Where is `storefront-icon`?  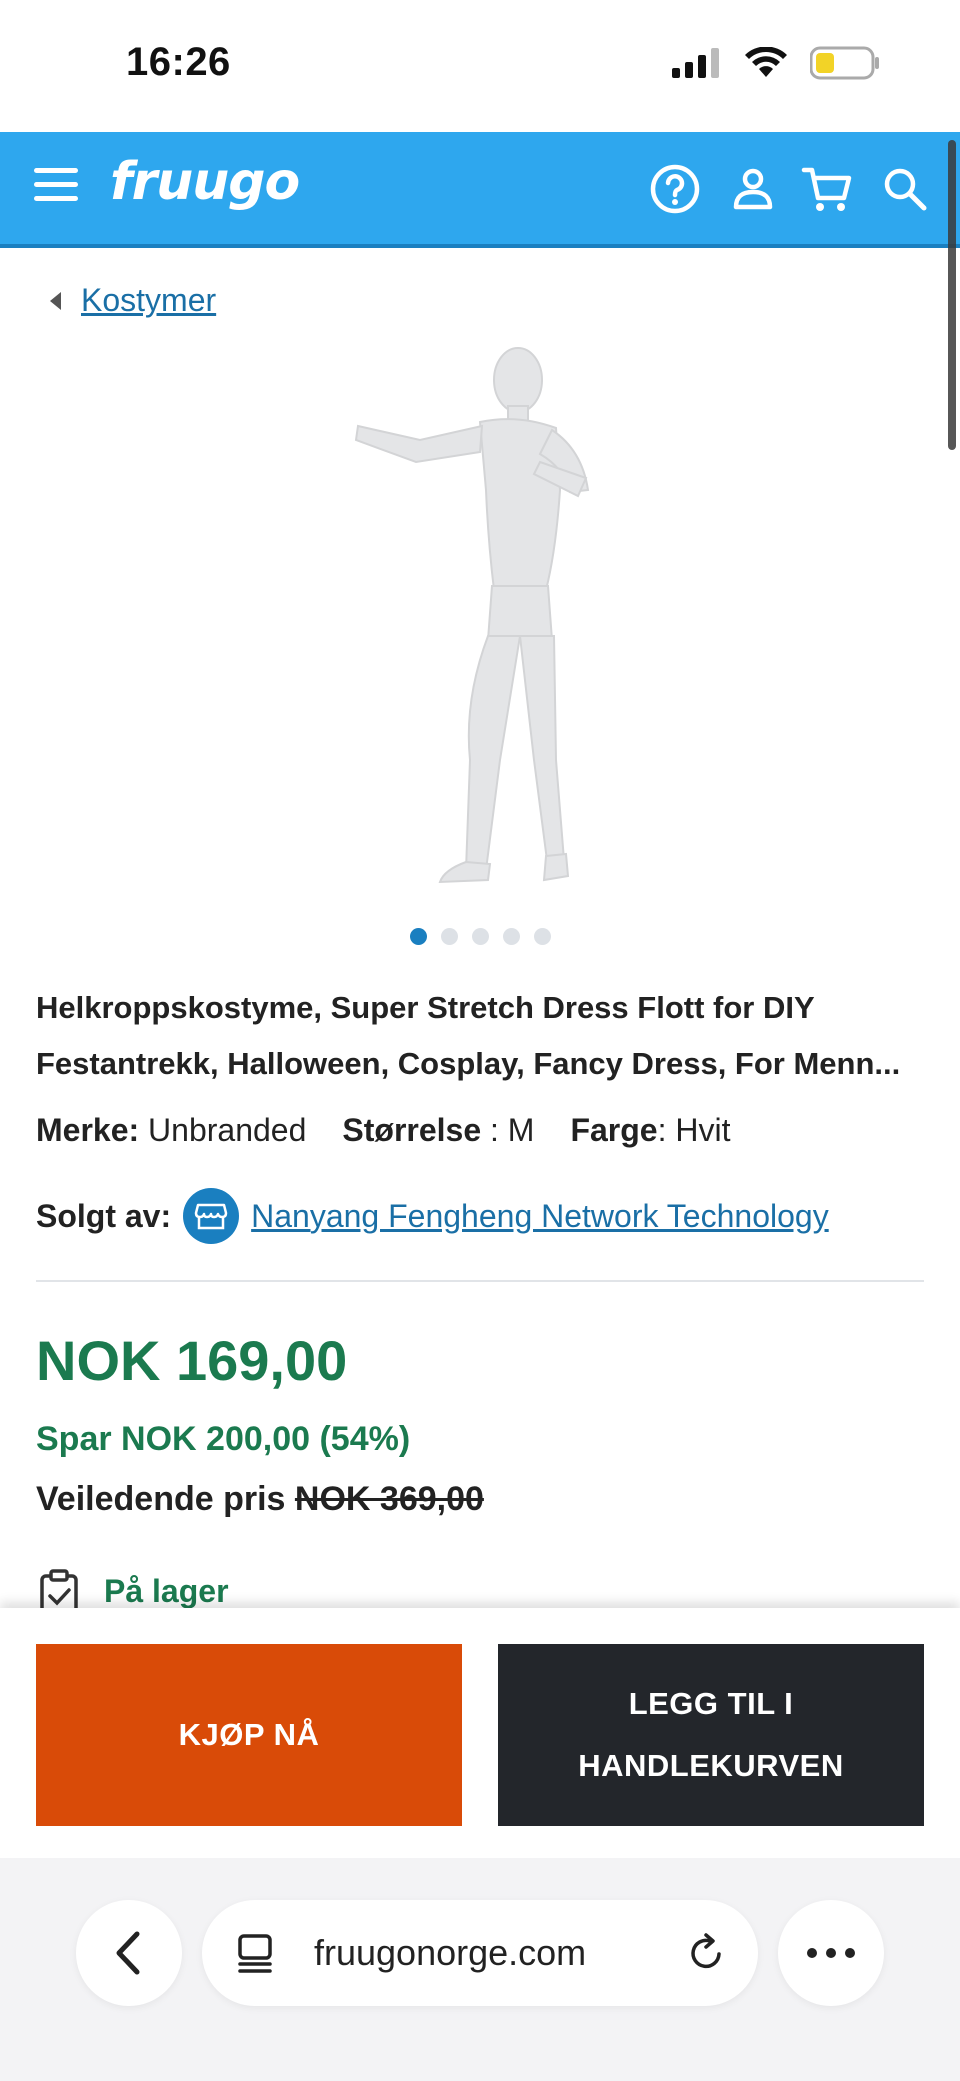
storefront-icon is located at coordinates (211, 1216).